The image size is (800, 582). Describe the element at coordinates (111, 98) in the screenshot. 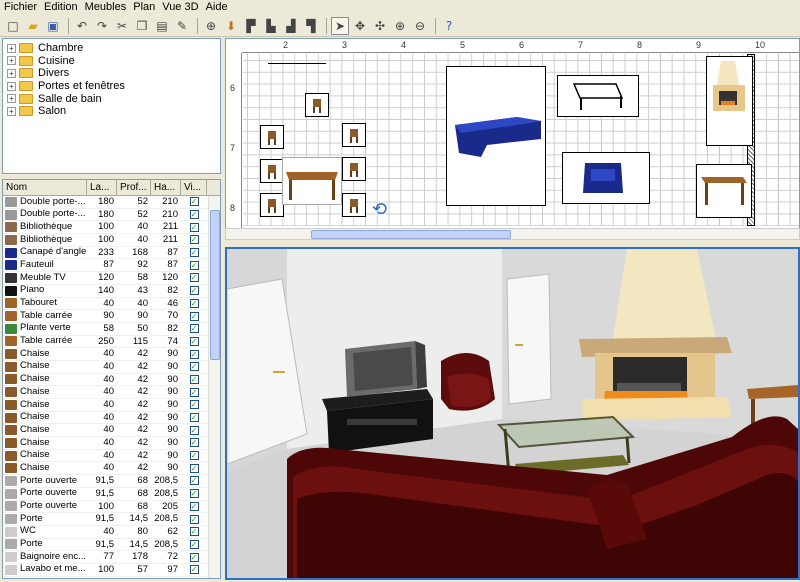

I see `catalog-item-salle-de-bain: + Salle de bain` at that location.